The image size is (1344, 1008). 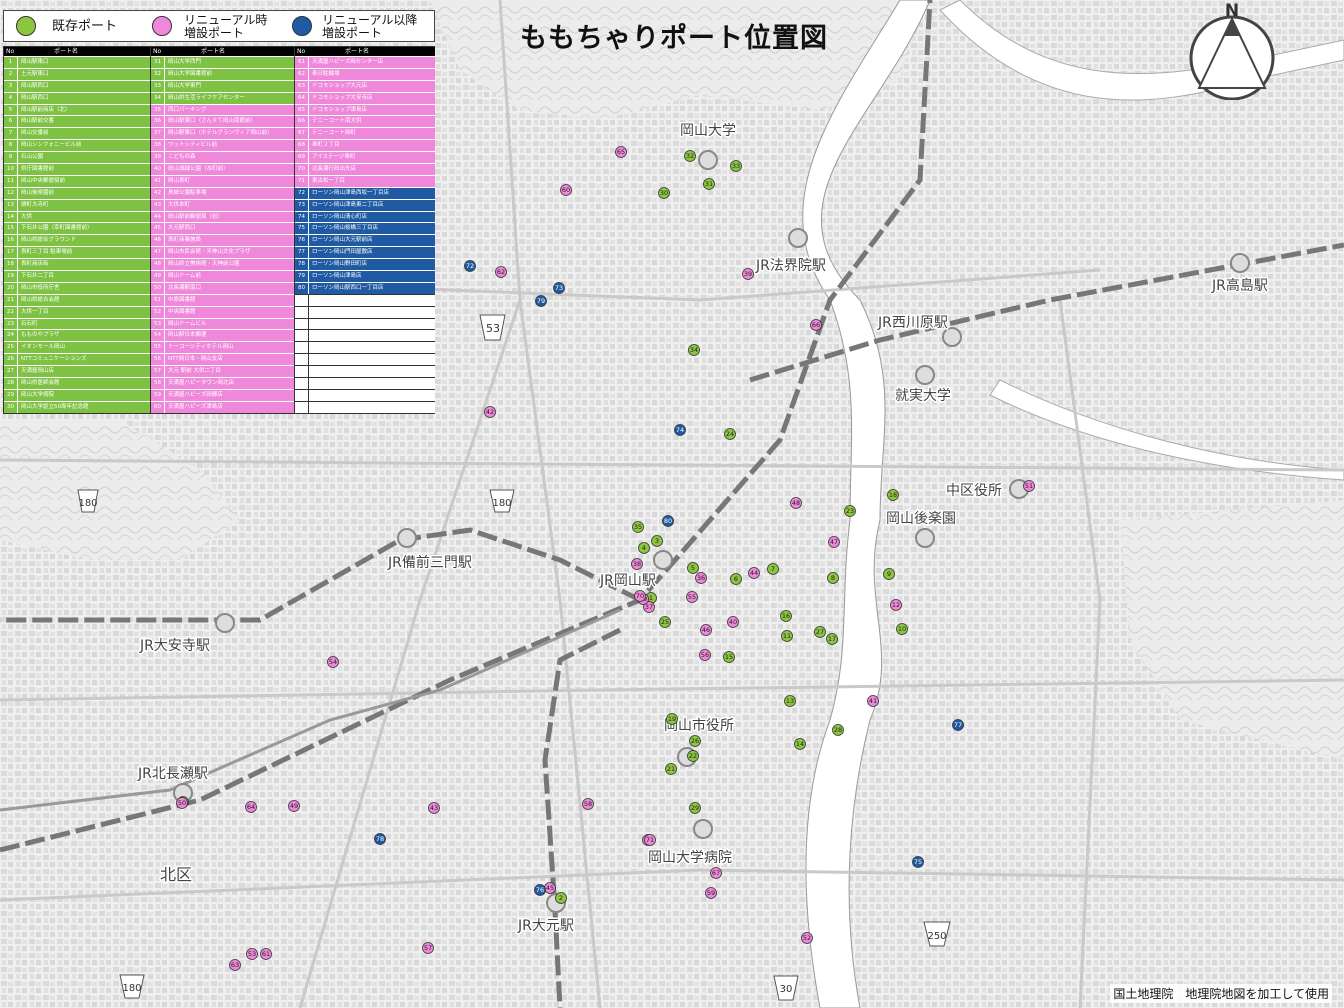 I want to click on port-marker: 62, so click(x=501, y=272).